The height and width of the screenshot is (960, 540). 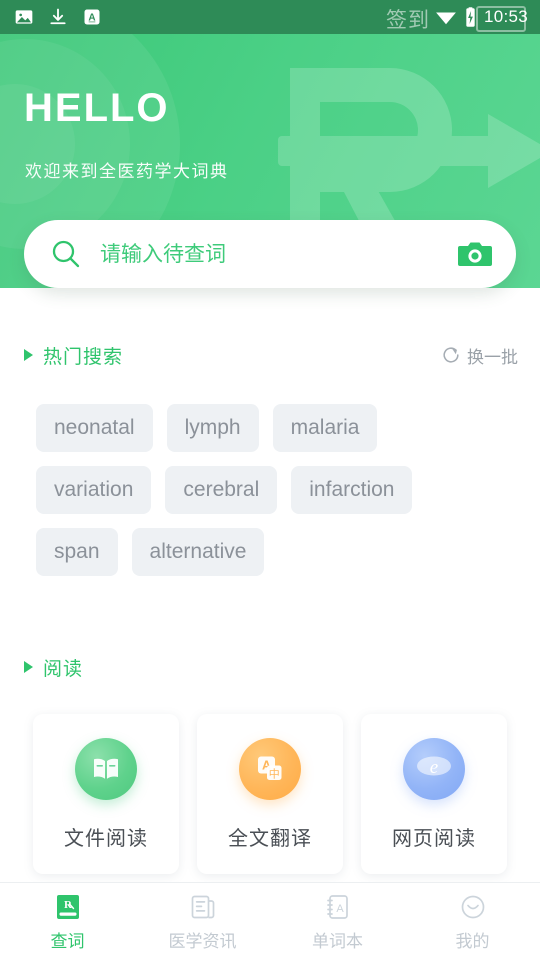 I want to click on reading-card-list: 文件阅读 A 中 全文翻译 e 网页阅读, so click(x=270, y=794).